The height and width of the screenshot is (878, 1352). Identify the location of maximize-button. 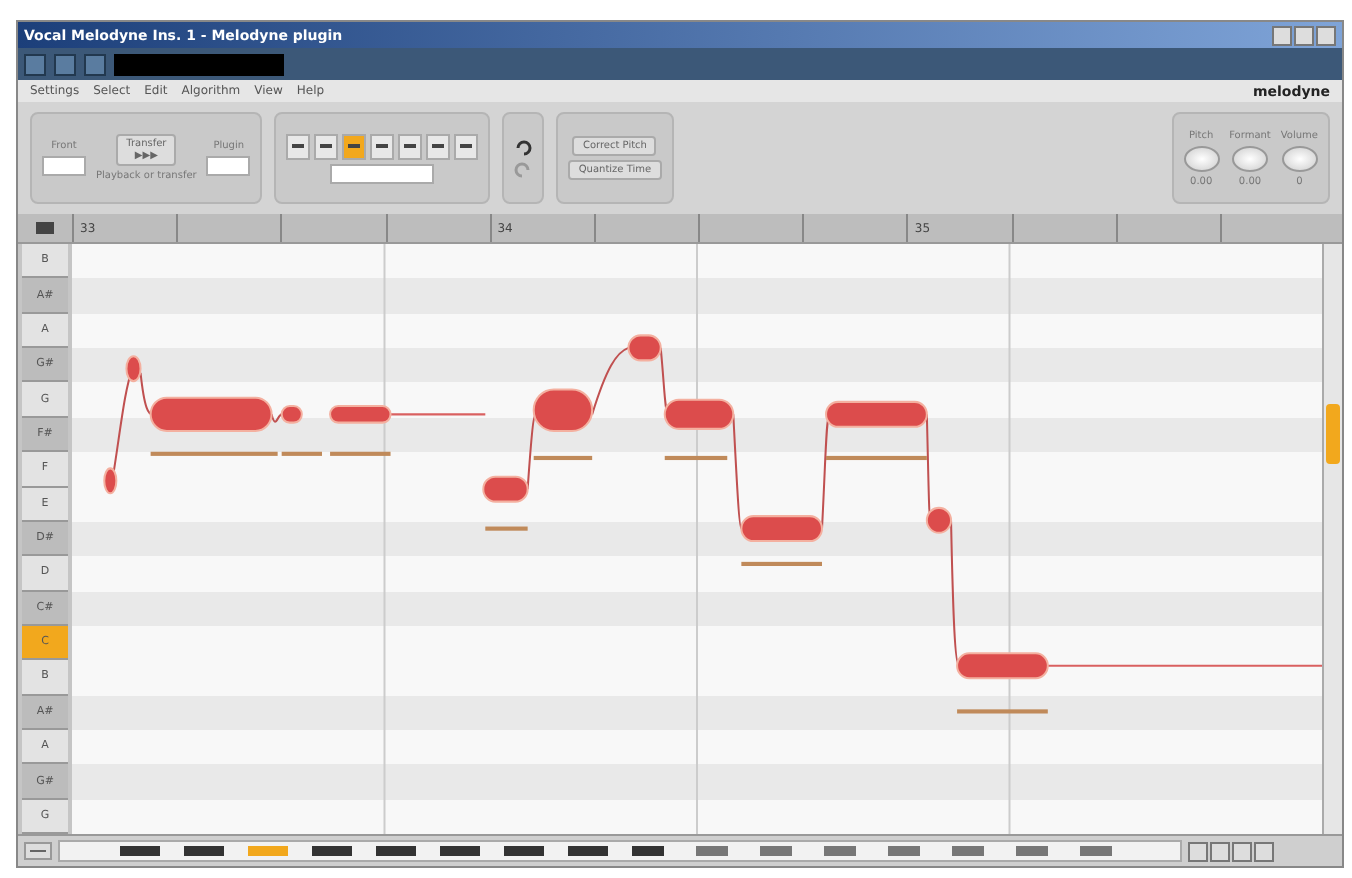
(1304, 35).